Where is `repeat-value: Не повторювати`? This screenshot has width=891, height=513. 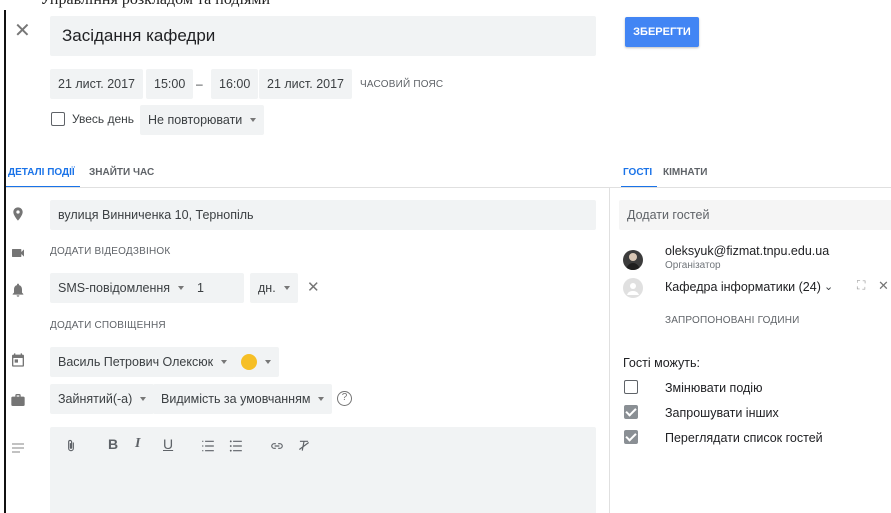
repeat-value: Не повторювати is located at coordinates (195, 120).